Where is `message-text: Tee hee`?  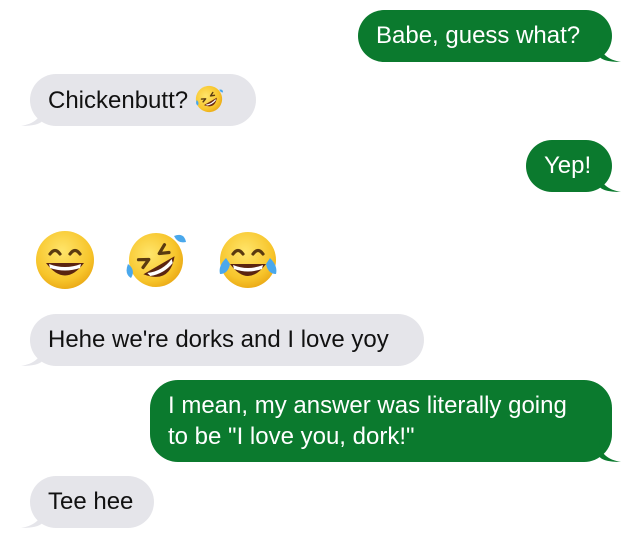 message-text: Tee hee is located at coordinates (91, 501).